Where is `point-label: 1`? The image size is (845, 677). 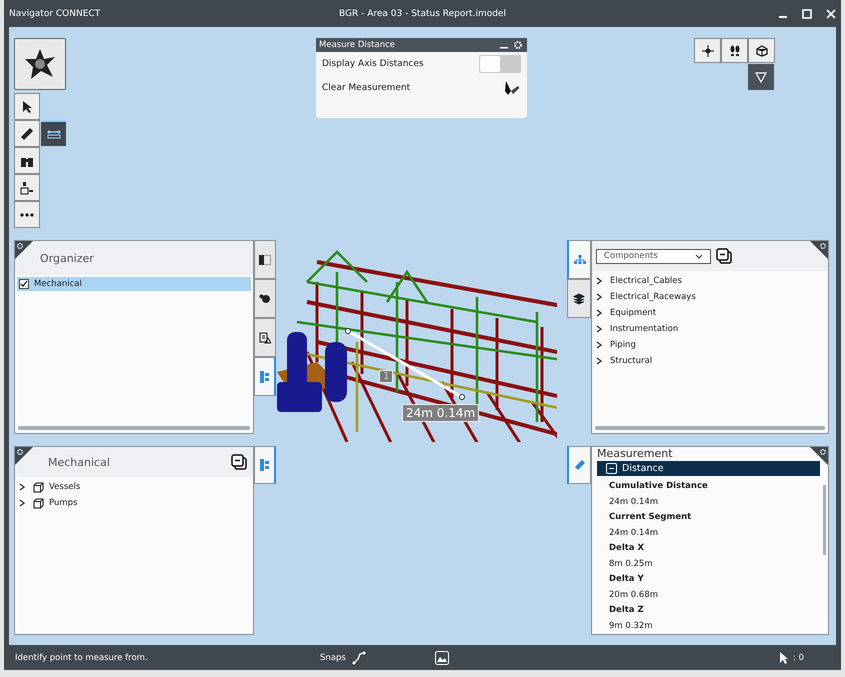
point-label: 1 is located at coordinates (386, 376).